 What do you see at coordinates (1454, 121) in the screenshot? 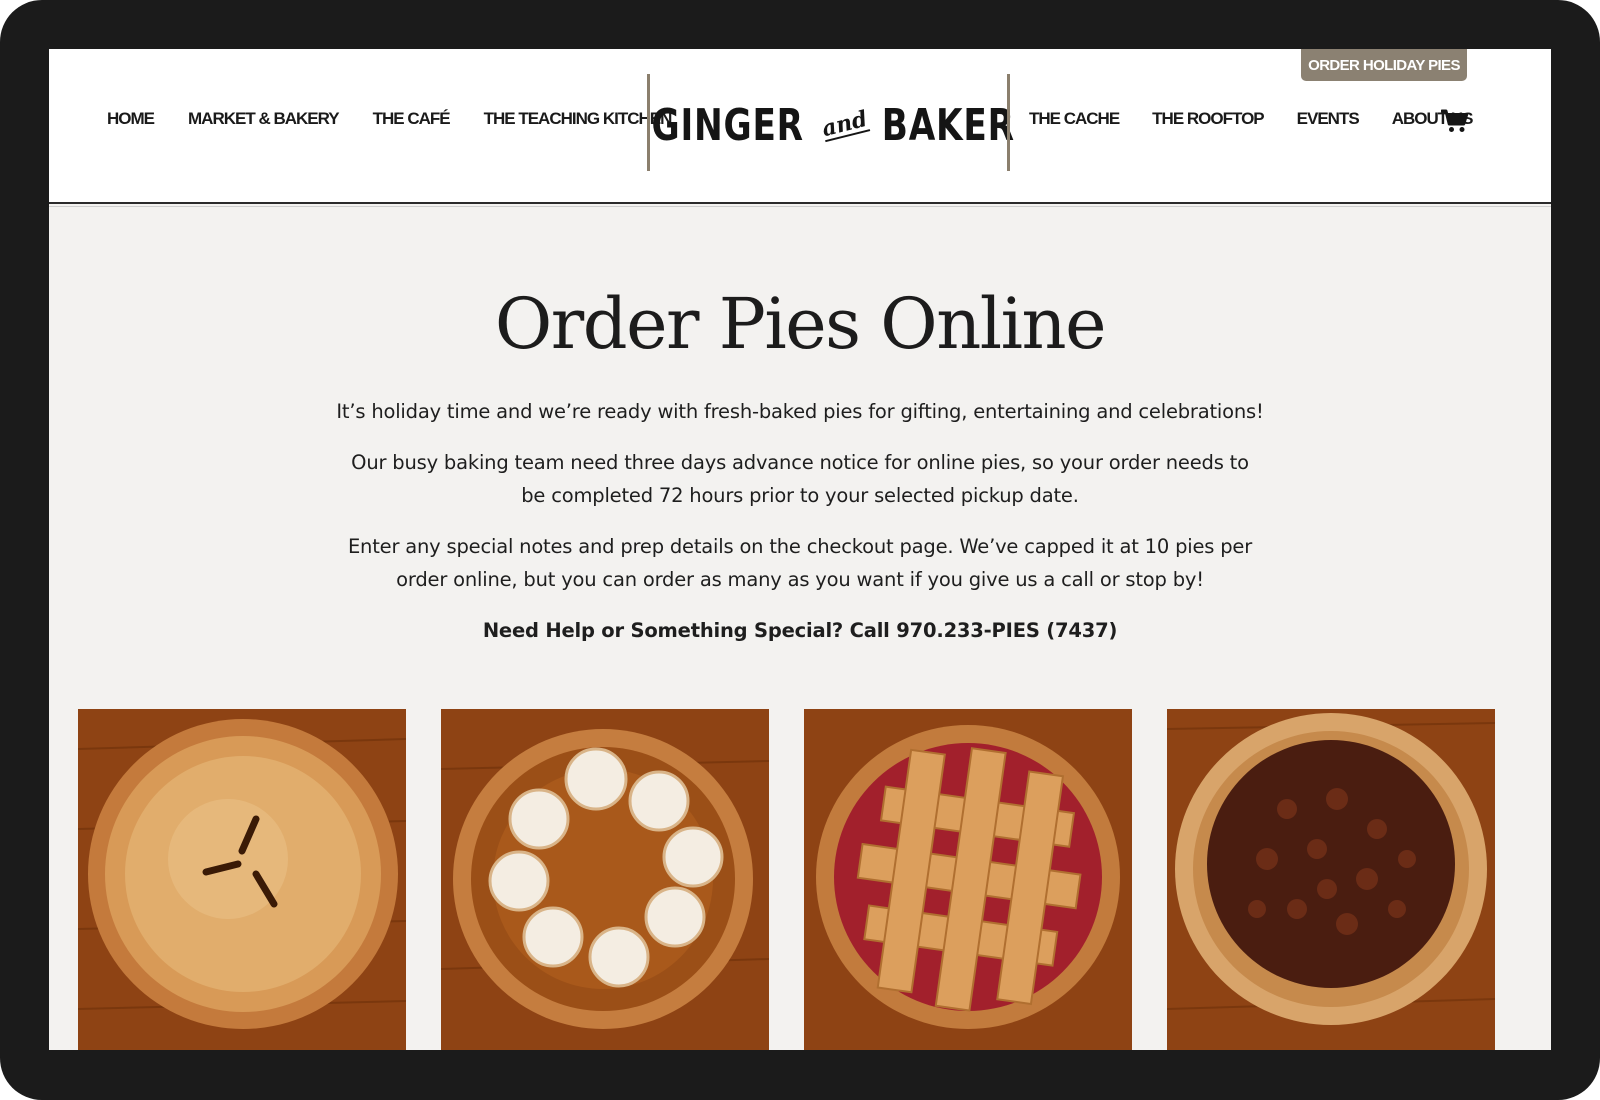
I see `shopping-cart-icon` at bounding box center [1454, 121].